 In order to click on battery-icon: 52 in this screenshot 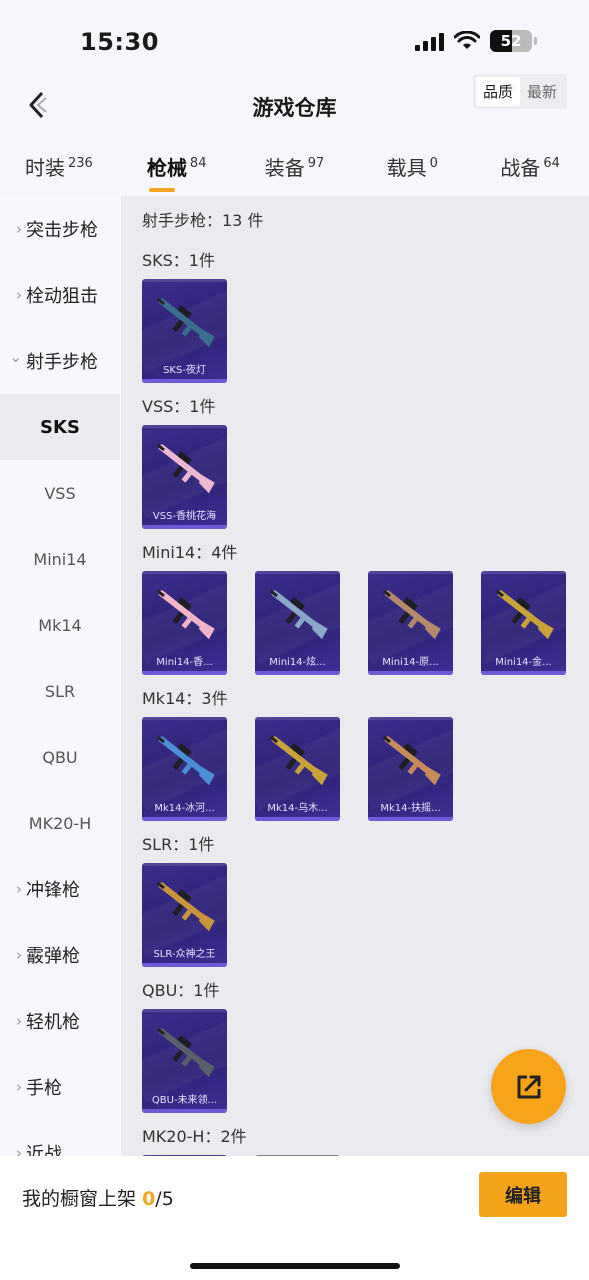, I will do `click(511, 41)`.